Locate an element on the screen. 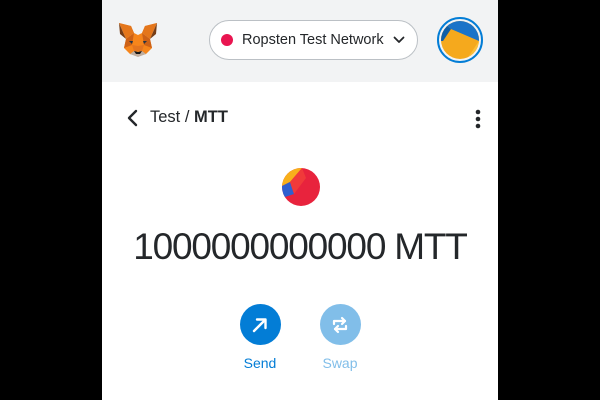 The image size is (600, 400). send-label: Send is located at coordinates (260, 363).